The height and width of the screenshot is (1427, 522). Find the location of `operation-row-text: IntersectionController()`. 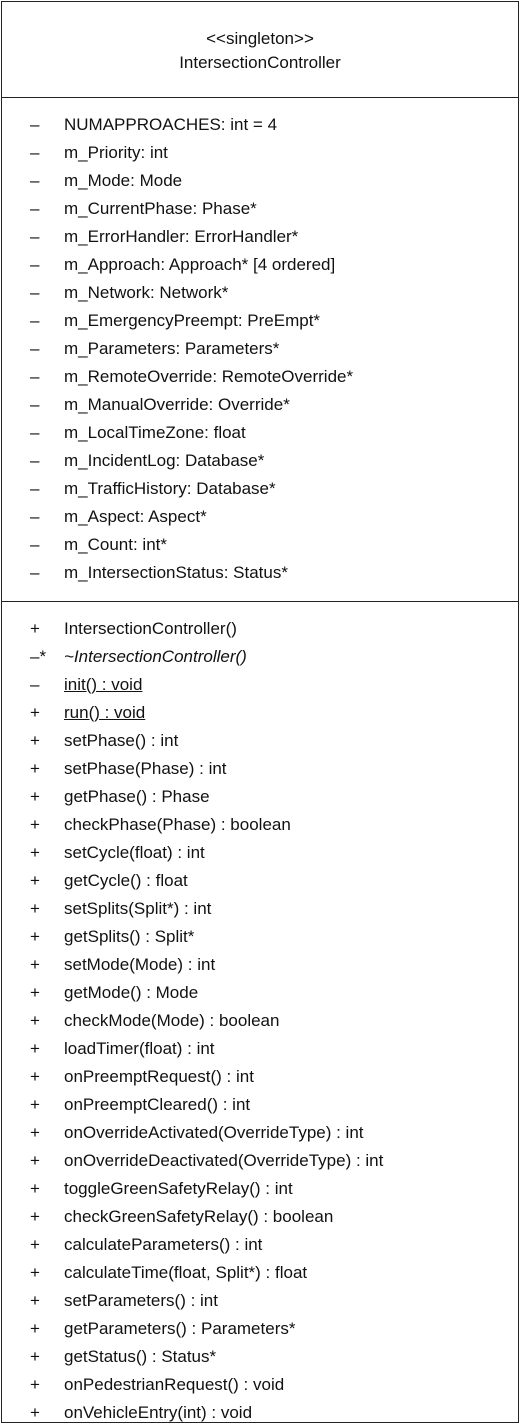

operation-row-text: IntersectionController() is located at coordinates (150, 628).